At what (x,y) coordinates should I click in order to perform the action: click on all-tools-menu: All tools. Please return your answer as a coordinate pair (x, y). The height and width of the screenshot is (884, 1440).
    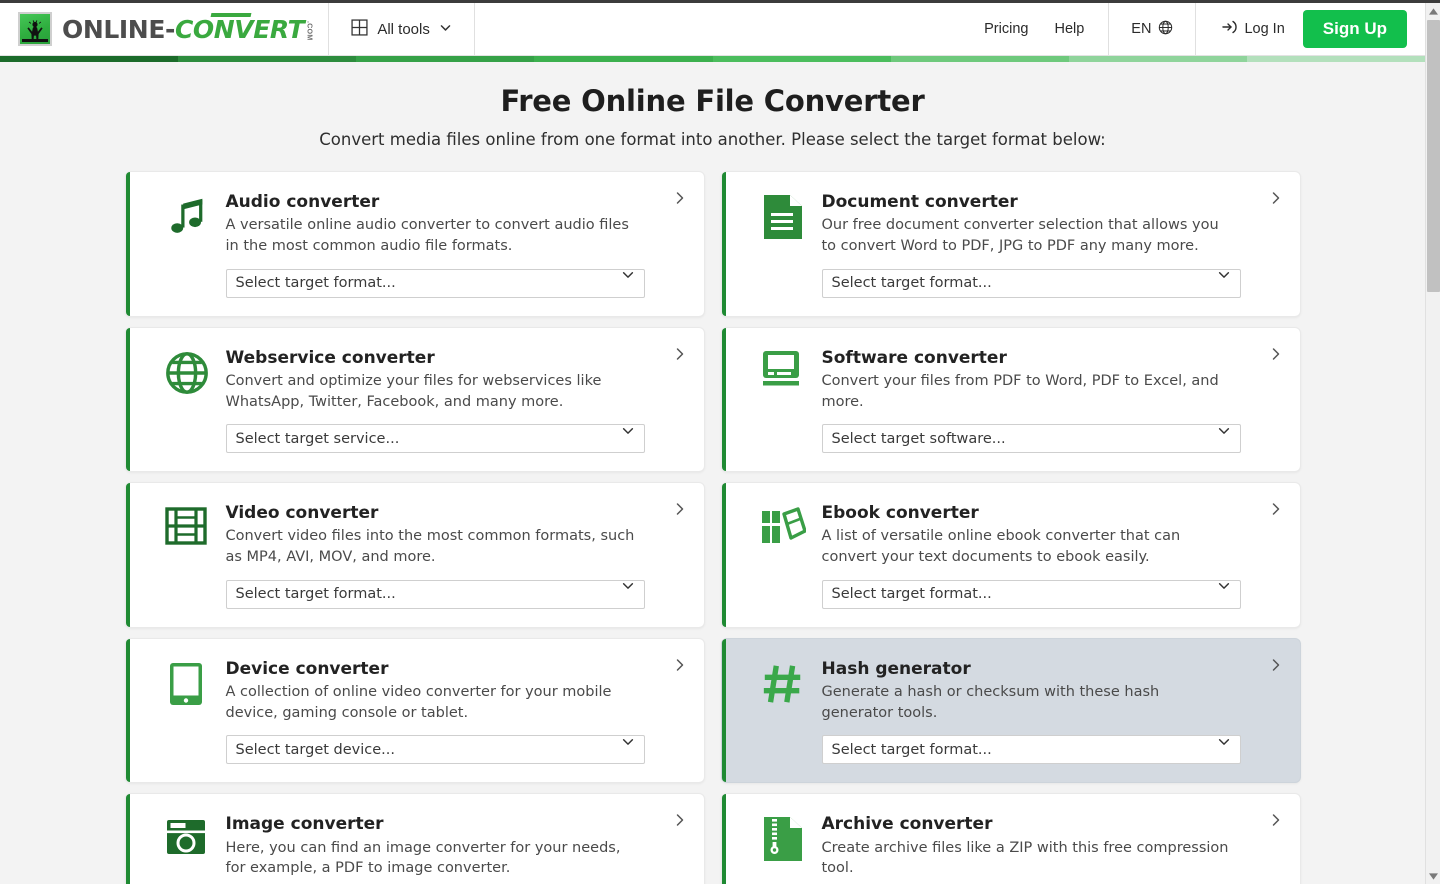
    Looking at the image, I should click on (402, 29).